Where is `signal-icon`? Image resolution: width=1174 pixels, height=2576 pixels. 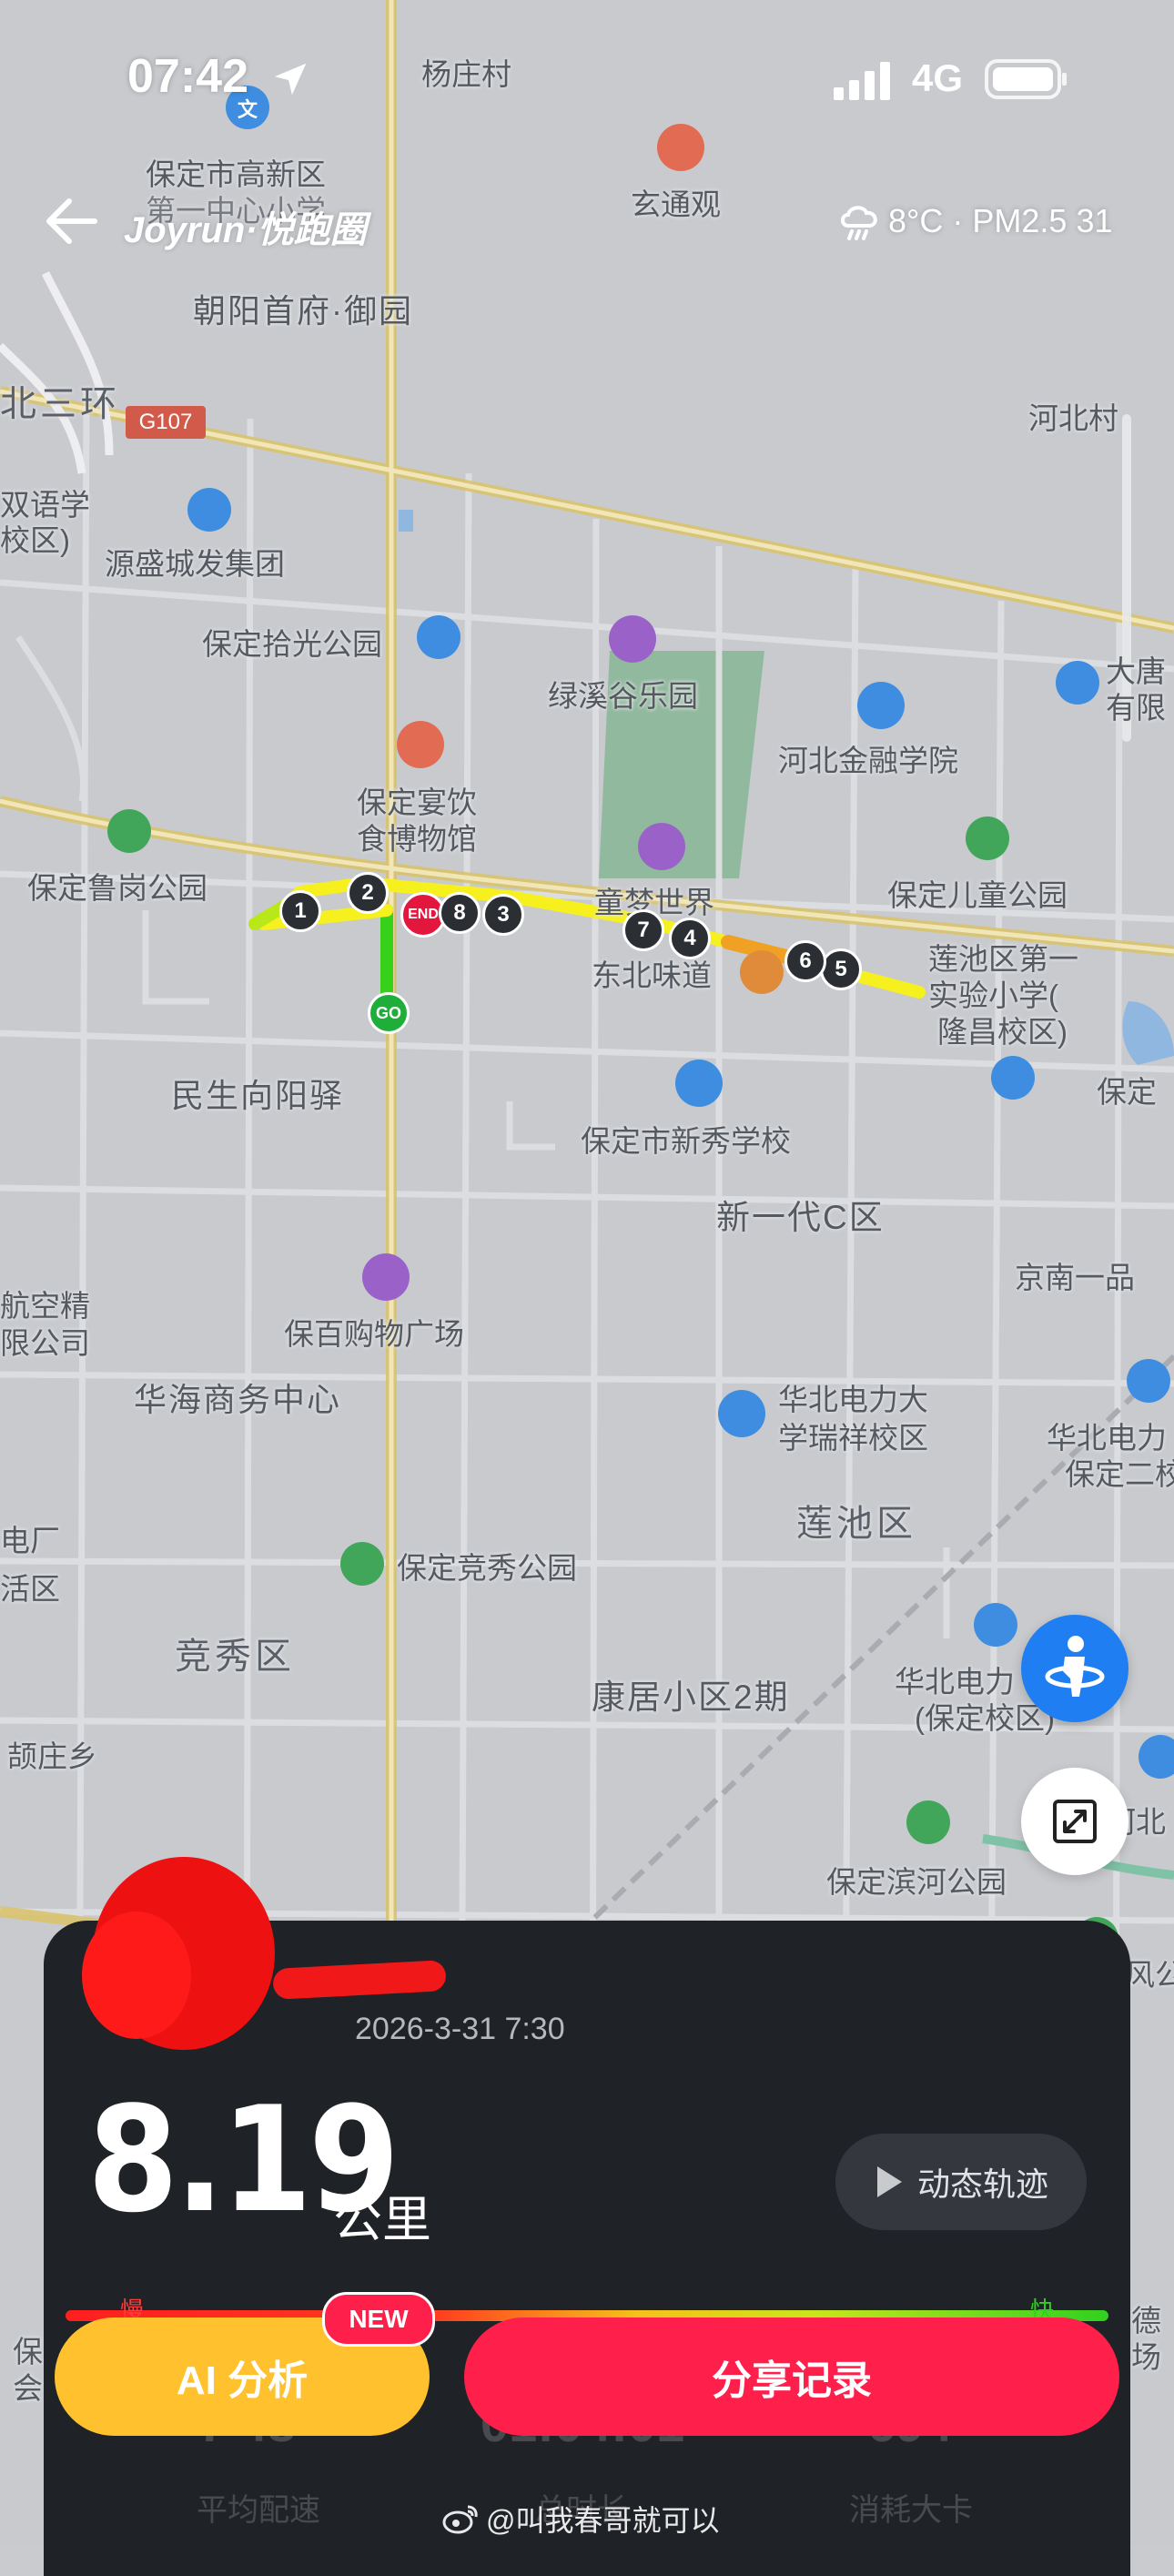 signal-icon is located at coordinates (862, 81).